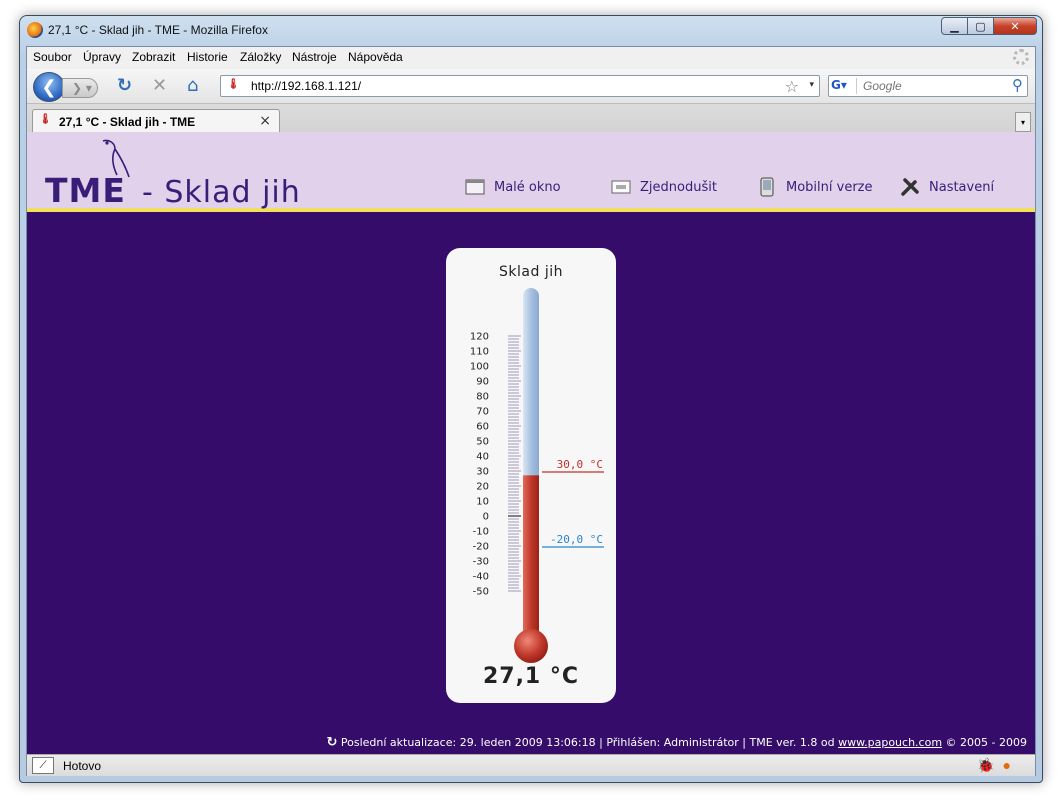 The height and width of the screenshot is (805, 1063). Describe the element at coordinates (265, 121) in the screenshot. I see `tab-close-icon: ×` at that location.